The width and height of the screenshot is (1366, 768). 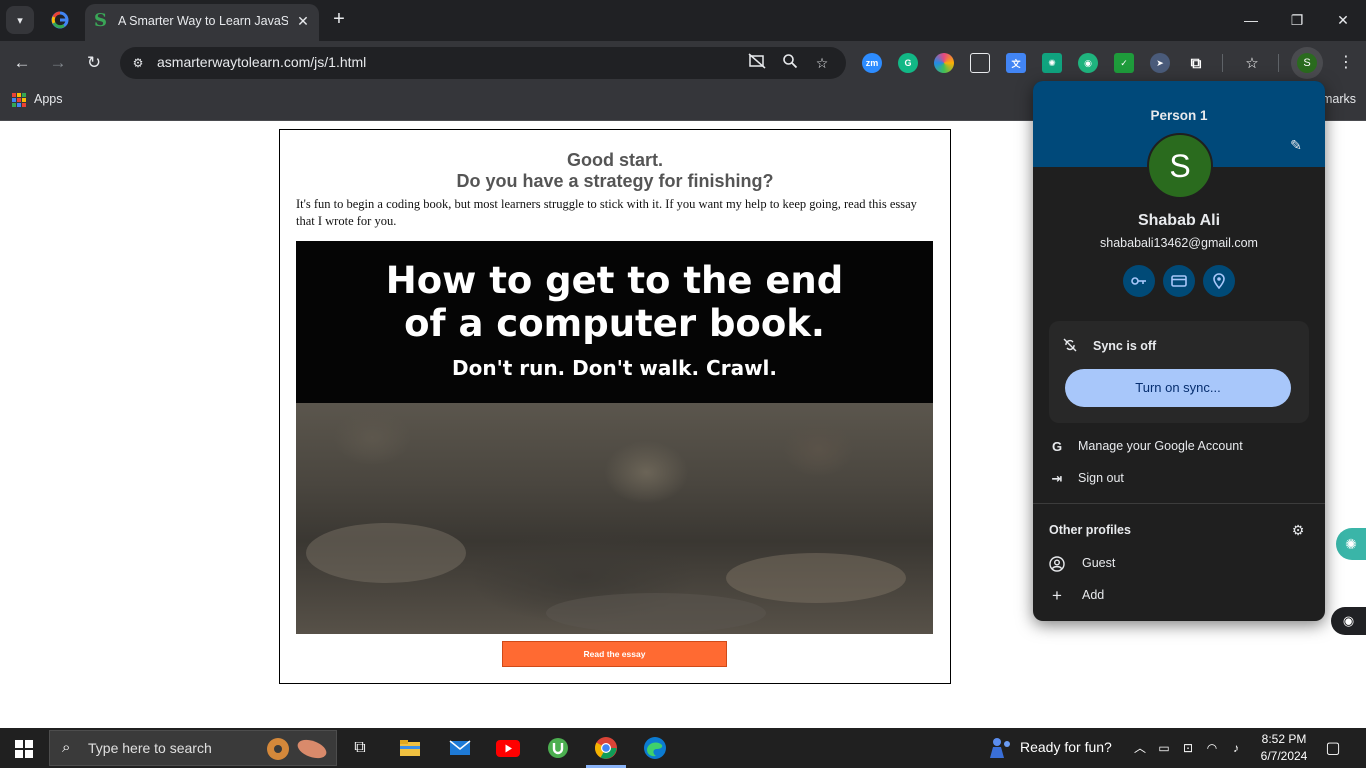 I want to click on chrome-taskbar-icon, so click(x=606, y=748).